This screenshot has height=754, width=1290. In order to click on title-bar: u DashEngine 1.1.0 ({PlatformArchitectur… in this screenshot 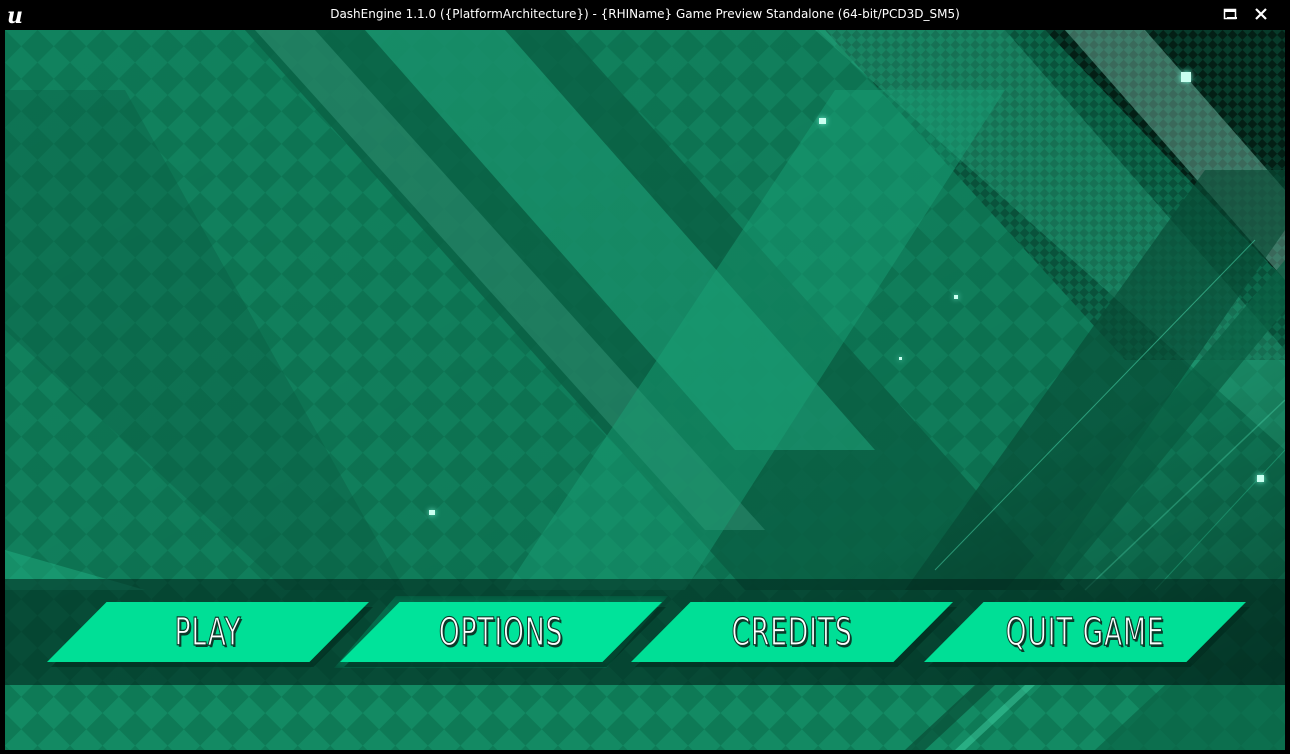, I will do `click(645, 15)`.